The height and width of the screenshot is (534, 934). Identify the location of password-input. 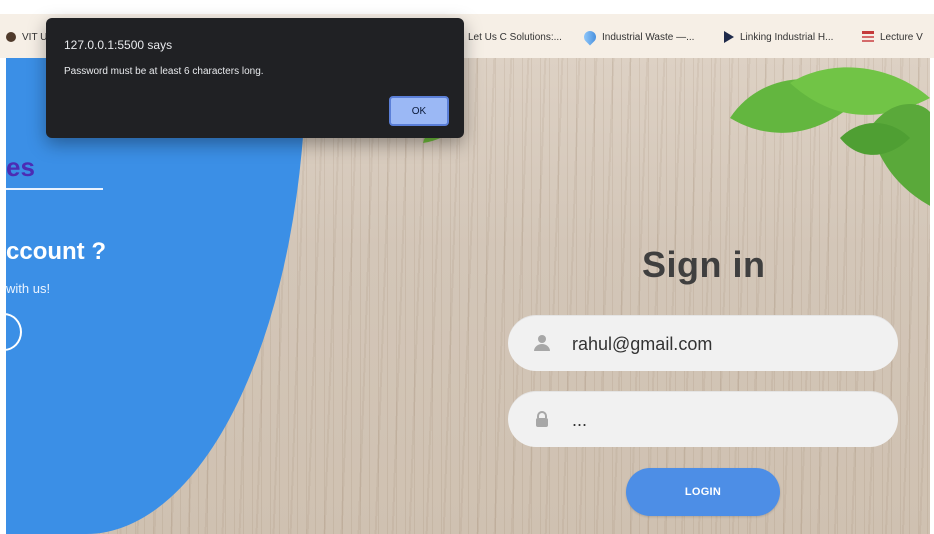
(722, 420).